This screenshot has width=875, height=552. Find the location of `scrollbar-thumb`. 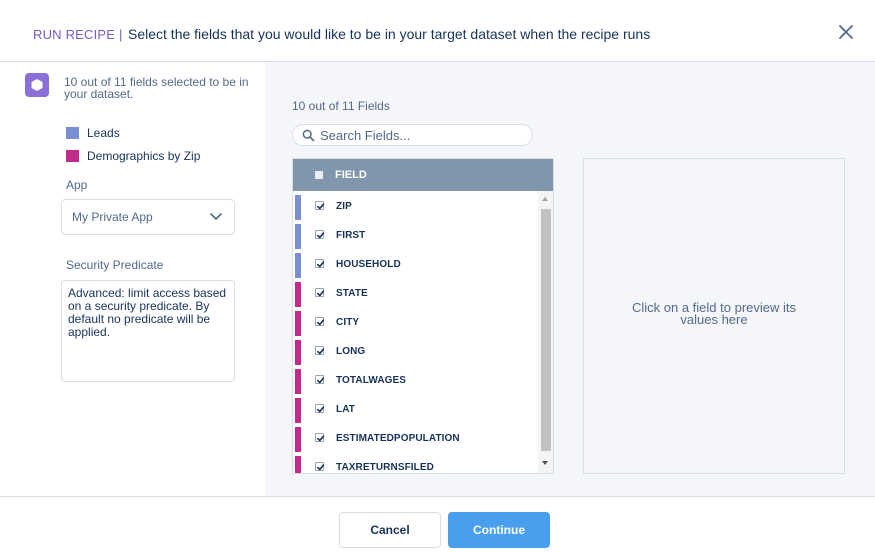

scrollbar-thumb is located at coordinates (546, 330).